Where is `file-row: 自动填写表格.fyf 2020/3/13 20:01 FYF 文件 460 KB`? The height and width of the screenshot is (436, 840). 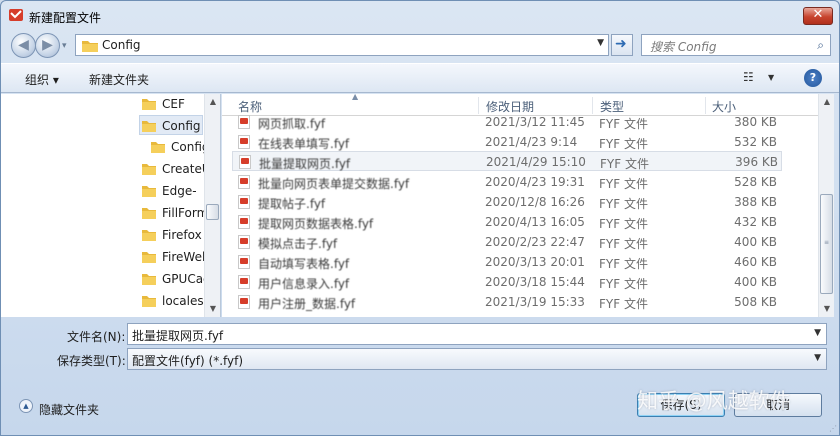 file-row: 自动填写表格.fyf 2020/3/13 20:01 FYF 文件 460 KB is located at coordinates (507, 262).